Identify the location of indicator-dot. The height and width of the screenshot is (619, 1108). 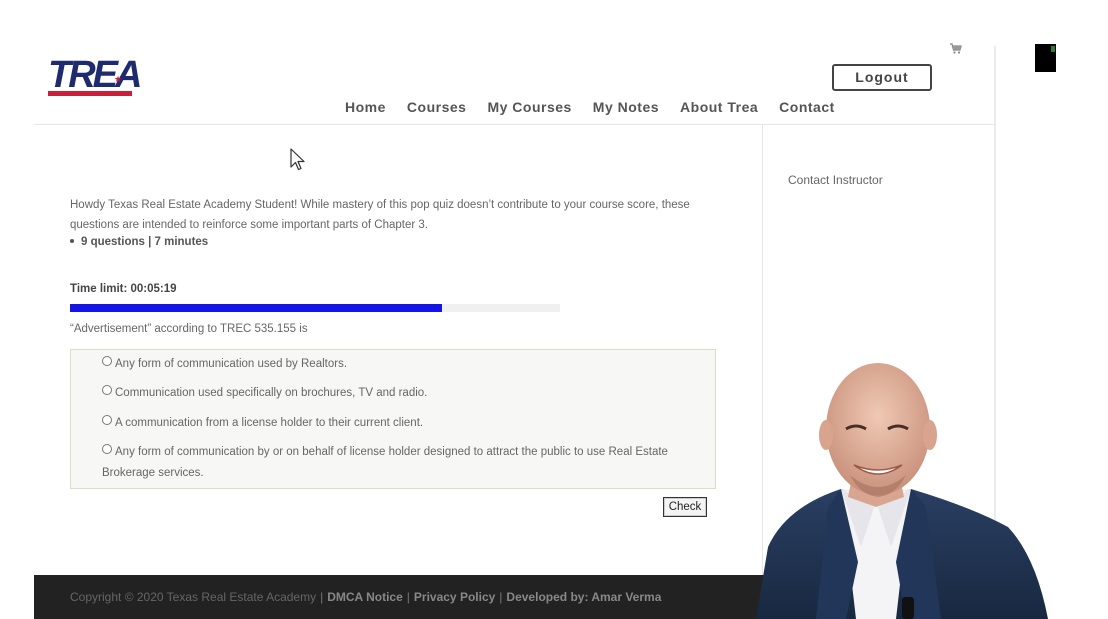
(1053, 49).